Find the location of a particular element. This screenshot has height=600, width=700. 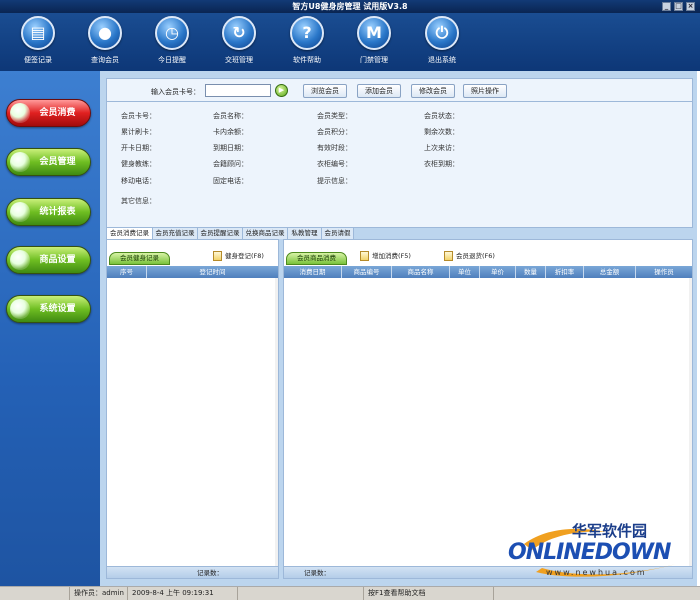

browse-member-button: 浏览会员 is located at coordinates (325, 91).